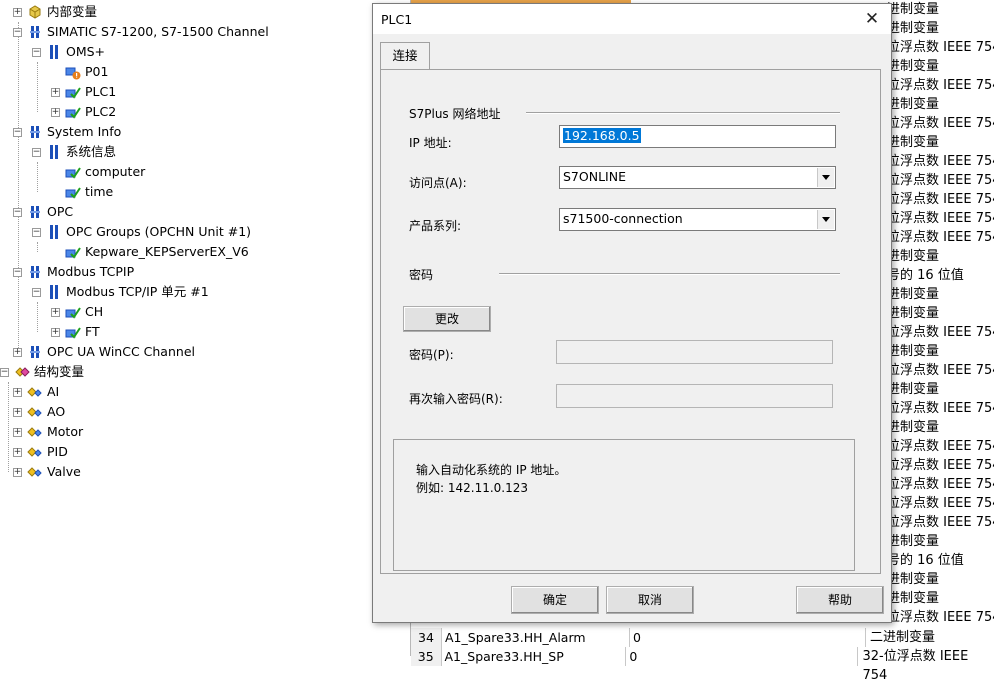 This screenshot has height=685, width=994. What do you see at coordinates (68, 52) in the screenshot?
I see `tree-item: − OMS+` at bounding box center [68, 52].